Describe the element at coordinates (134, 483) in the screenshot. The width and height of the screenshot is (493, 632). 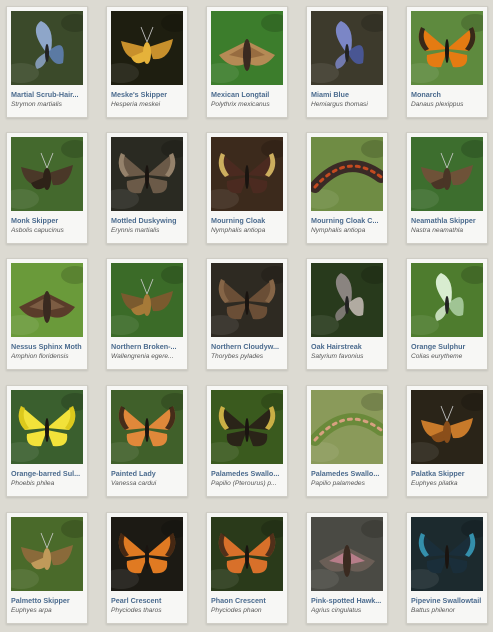
I see `species-scientific-name: Vanessa cardui` at that location.